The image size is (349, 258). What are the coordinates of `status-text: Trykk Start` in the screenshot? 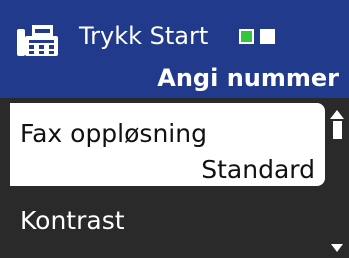 It's located at (144, 36).